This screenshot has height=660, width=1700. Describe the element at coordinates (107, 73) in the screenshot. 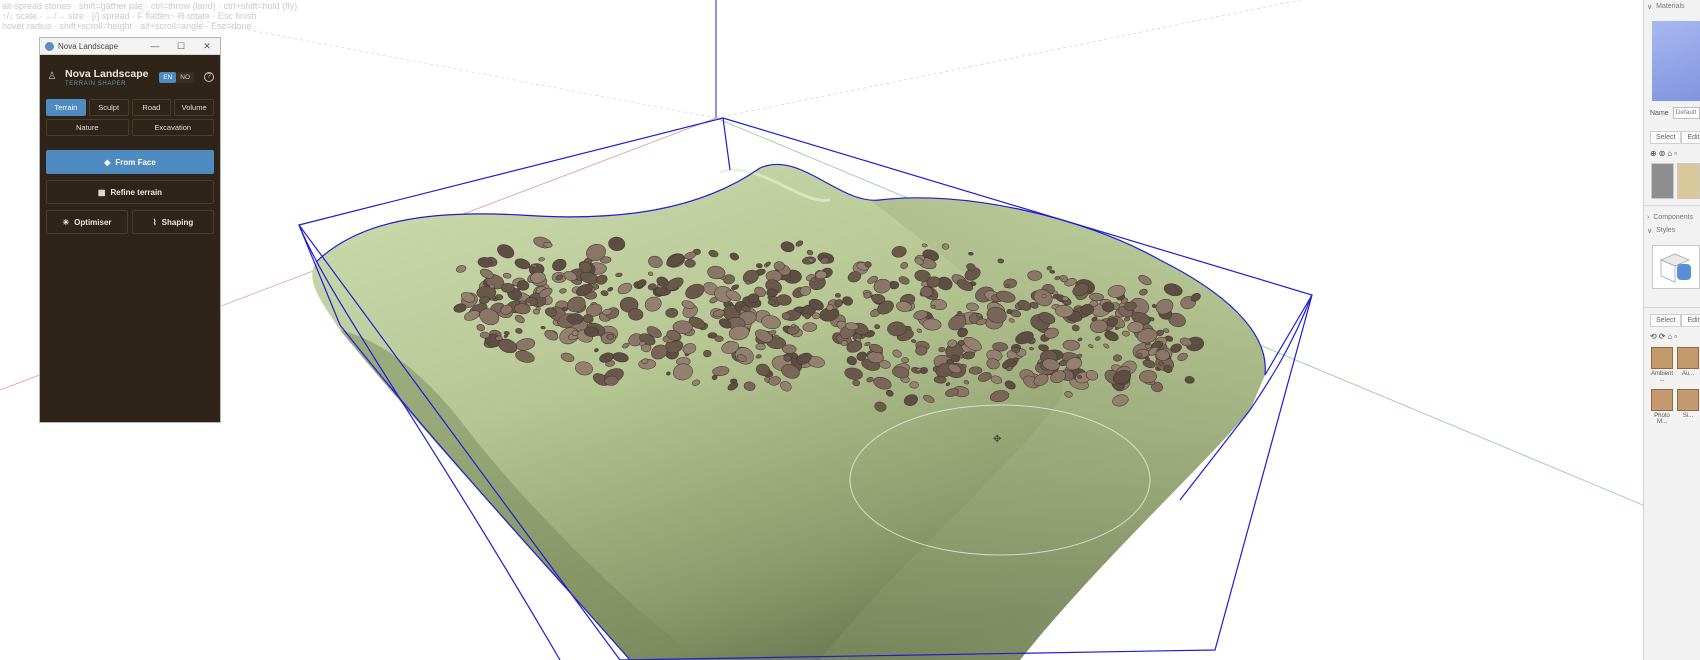

I see `plugin-name: Nova Landscape` at that location.